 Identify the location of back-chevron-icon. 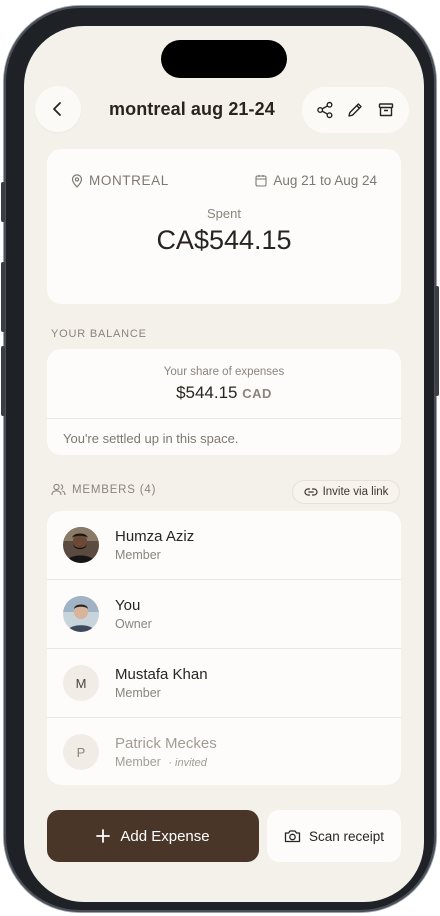
(58, 109).